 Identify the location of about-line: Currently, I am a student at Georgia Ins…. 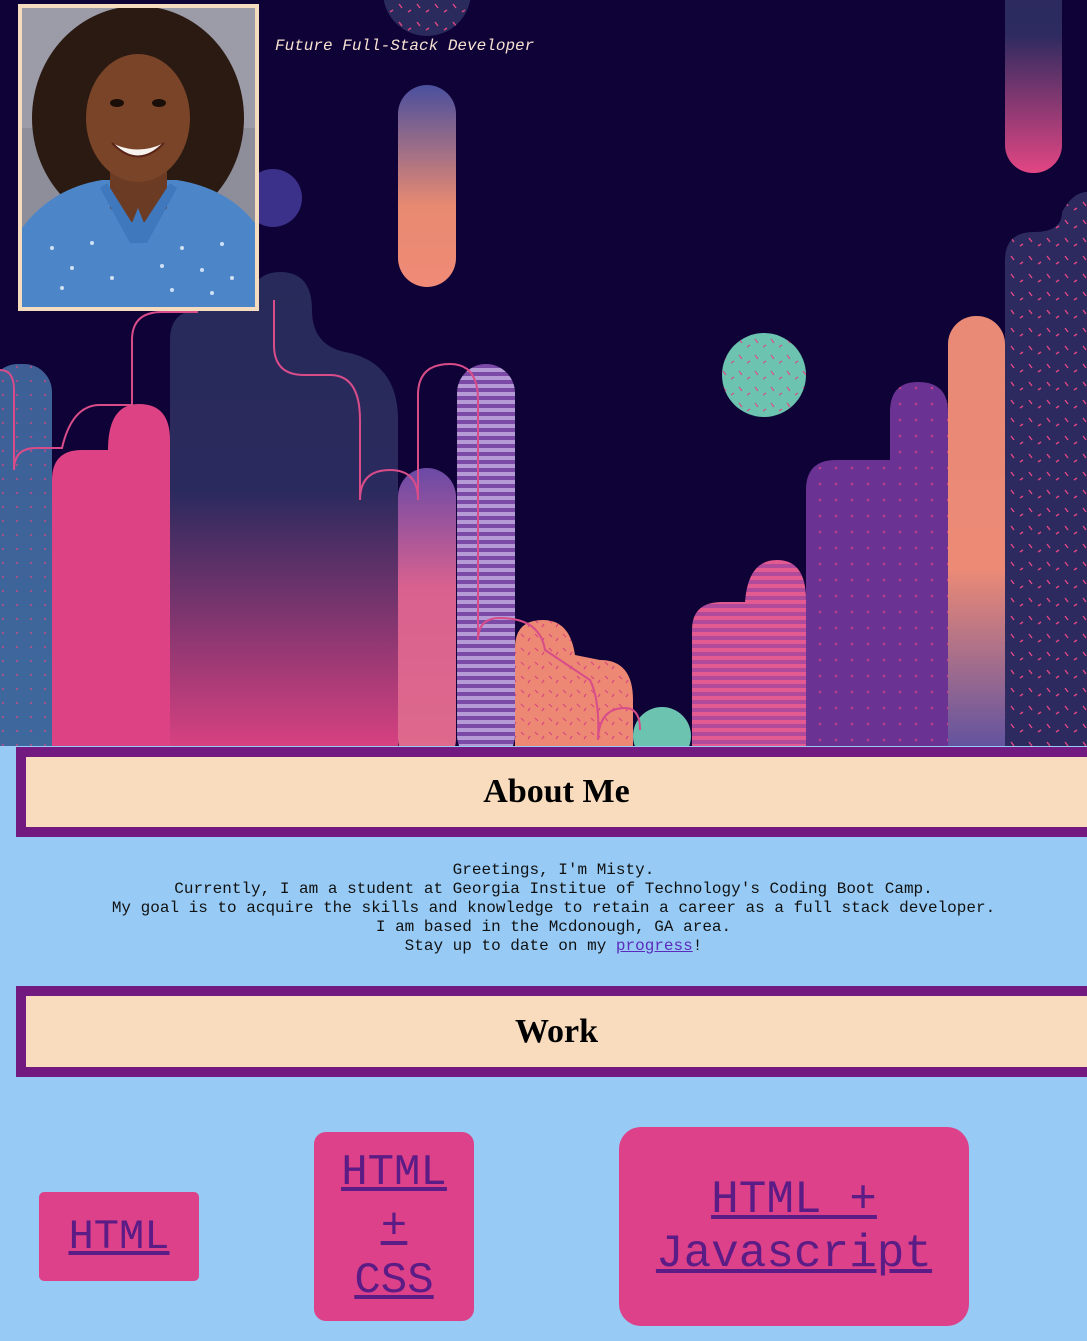
(553, 889).